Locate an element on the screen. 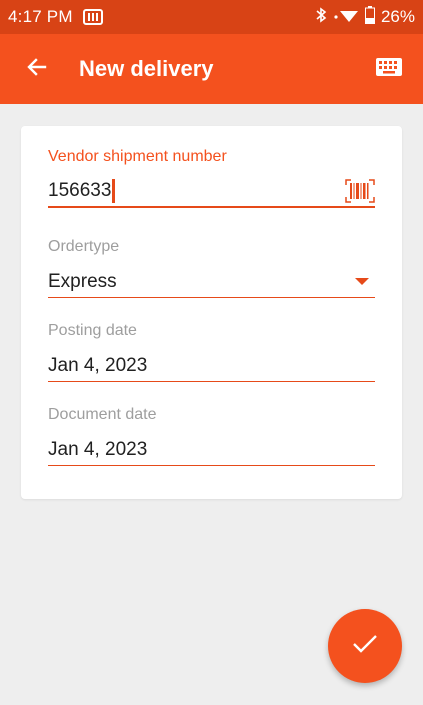  barcode-scan-icon is located at coordinates (360, 191).